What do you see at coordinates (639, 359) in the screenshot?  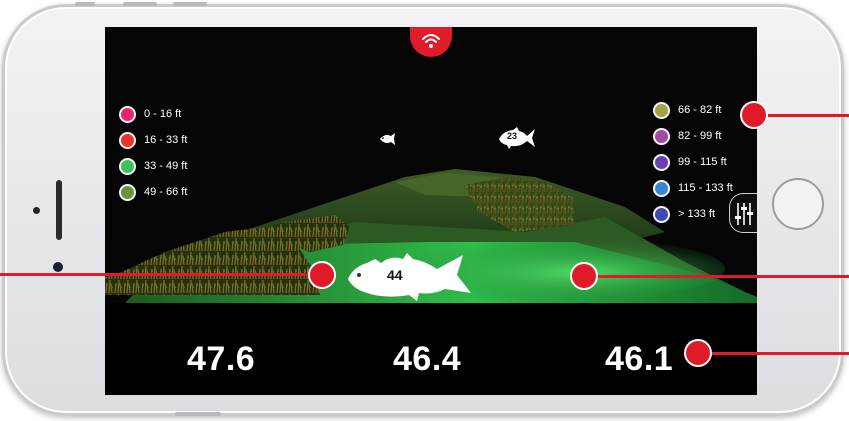 I see `depth-reading-right: 46.1` at bounding box center [639, 359].